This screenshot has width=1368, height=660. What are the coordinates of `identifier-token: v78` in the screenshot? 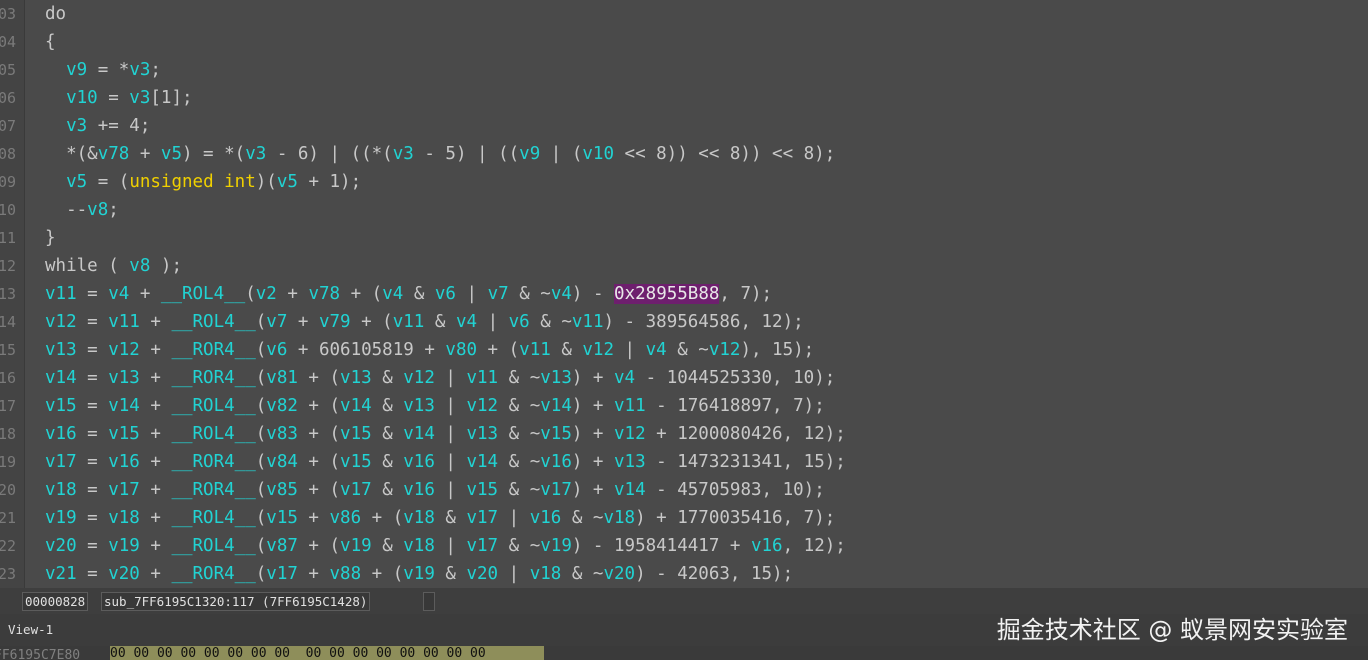 It's located at (324, 294).